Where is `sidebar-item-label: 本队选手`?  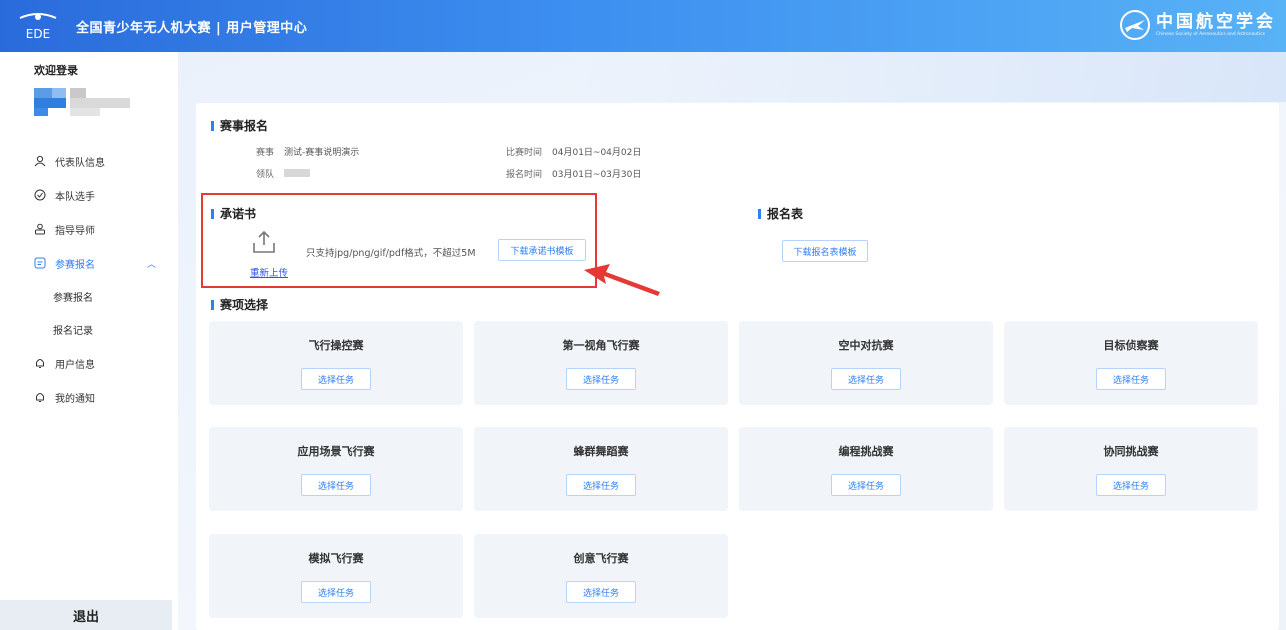 sidebar-item-label: 本队选手 is located at coordinates (75, 197).